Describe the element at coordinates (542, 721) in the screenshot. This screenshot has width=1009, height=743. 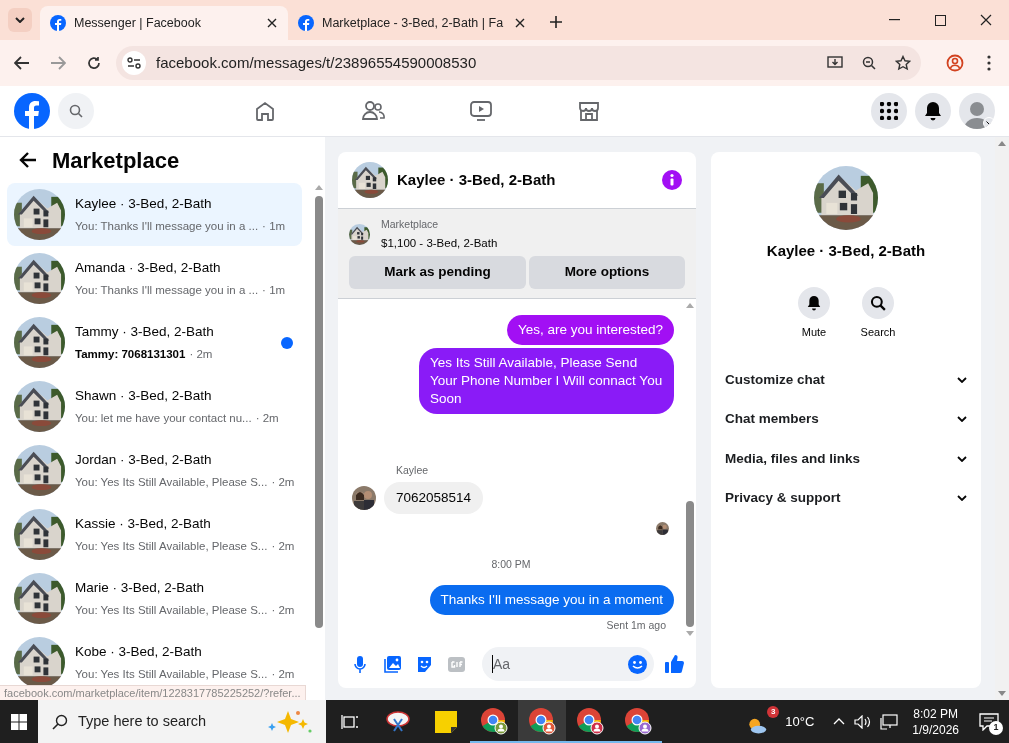
I see `chrome-icon` at that location.